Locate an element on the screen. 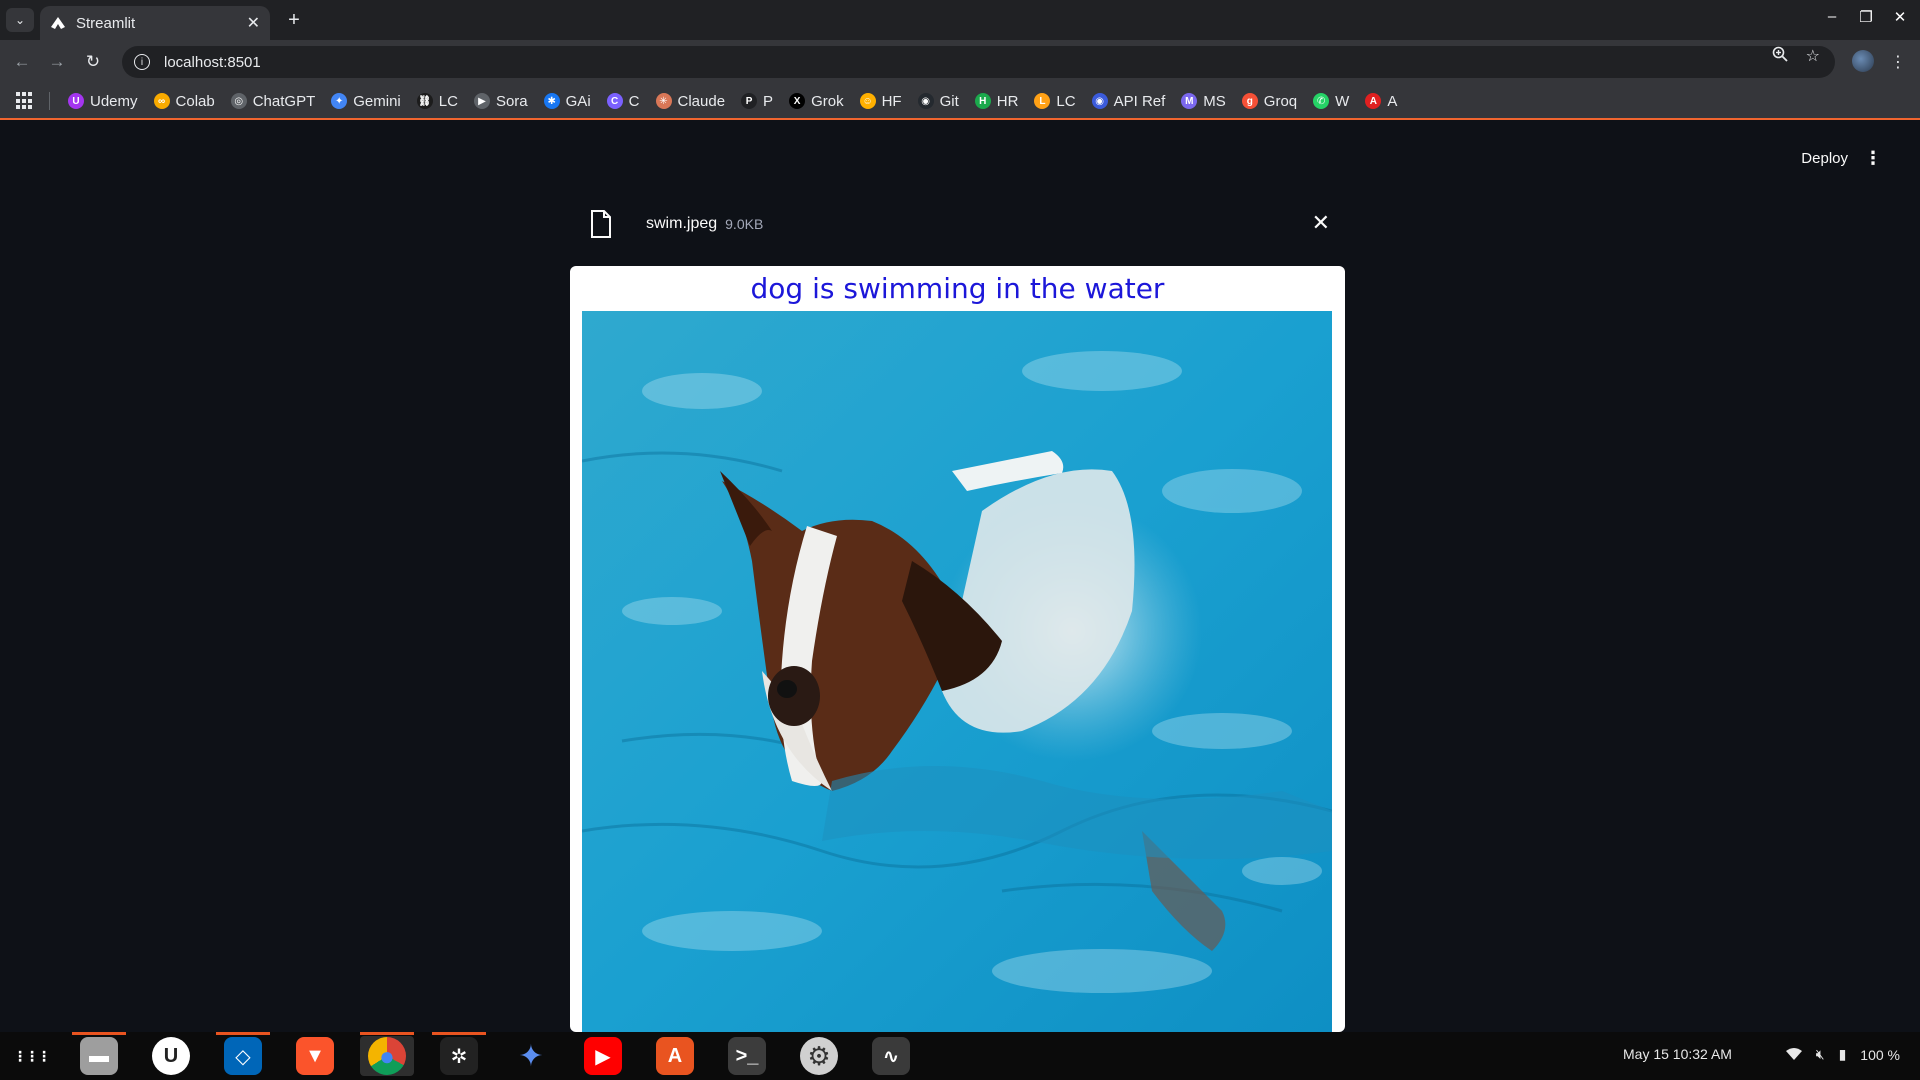  api-ref-icon: ◉ is located at coordinates (1099, 101).